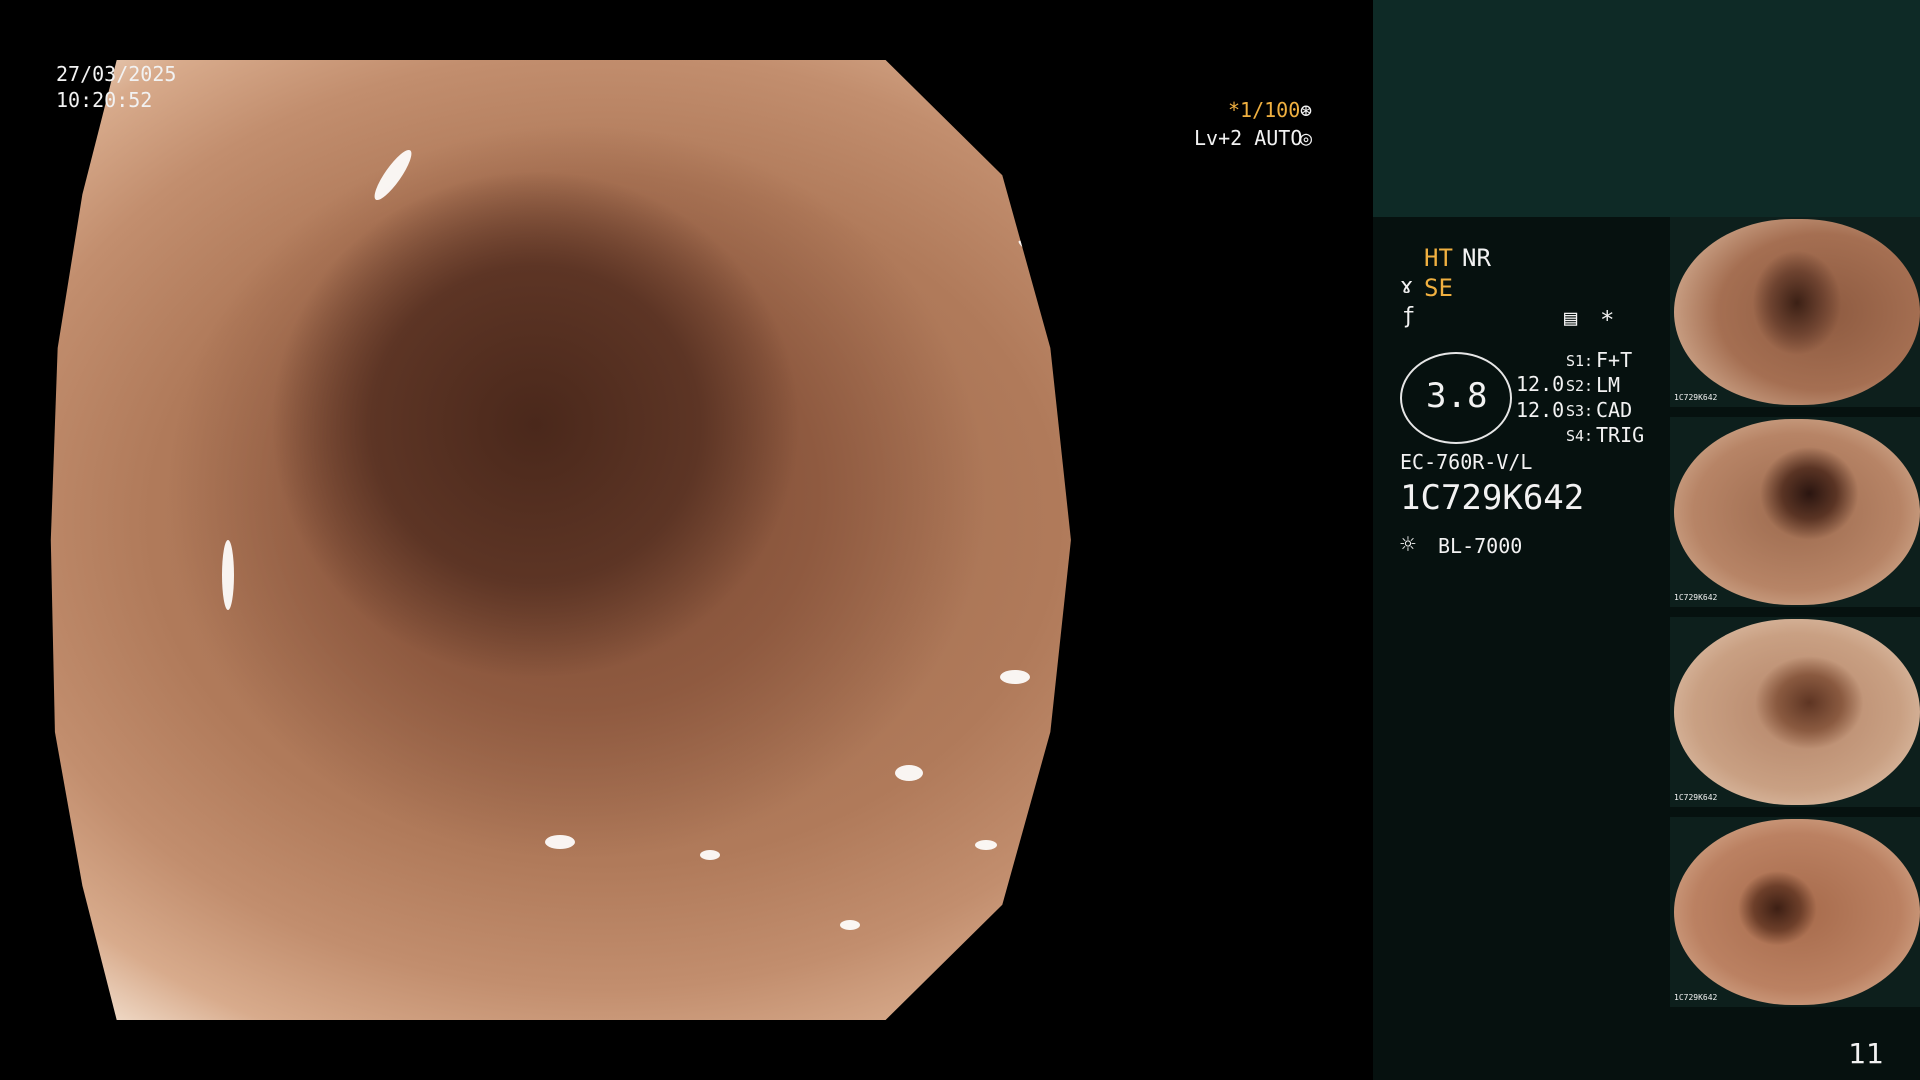  I want to click on date-display: 27/03/2025, so click(116, 74).